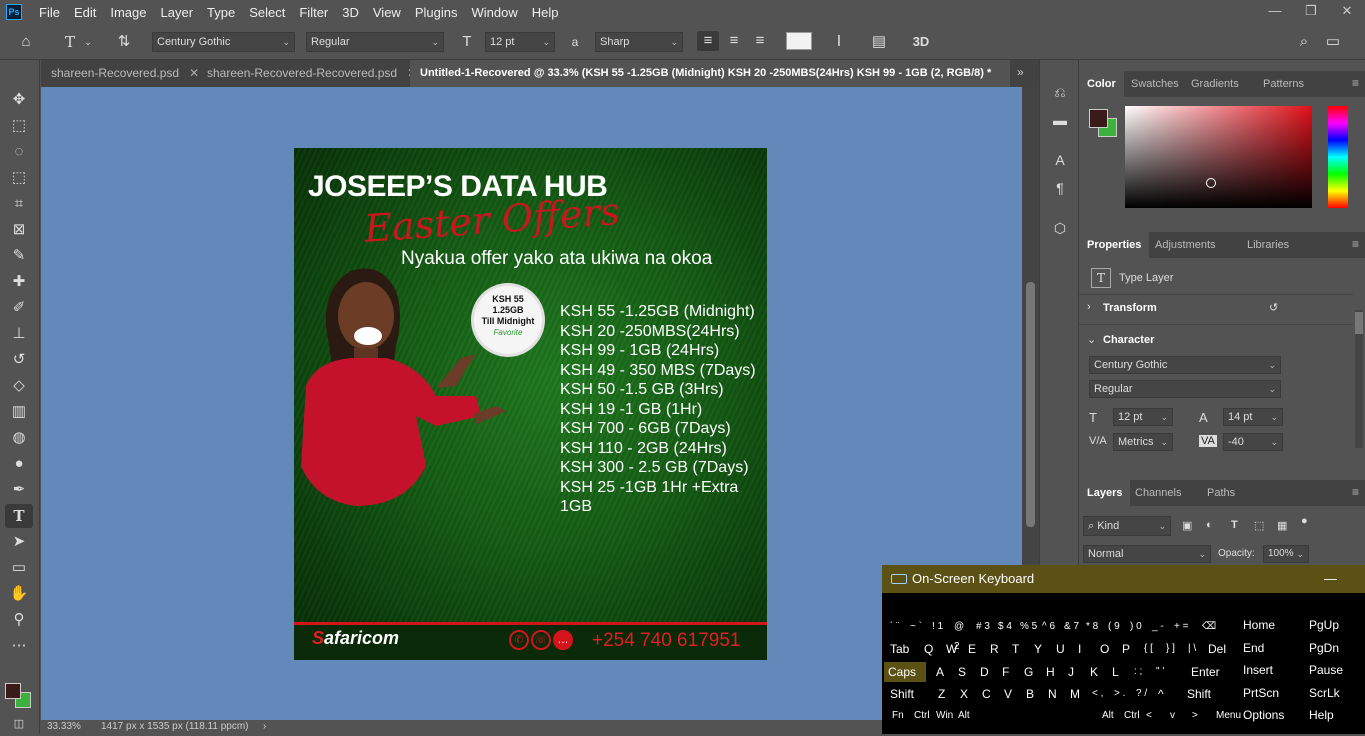  I want to click on font-style-select: Regular ⌄, so click(375, 42).